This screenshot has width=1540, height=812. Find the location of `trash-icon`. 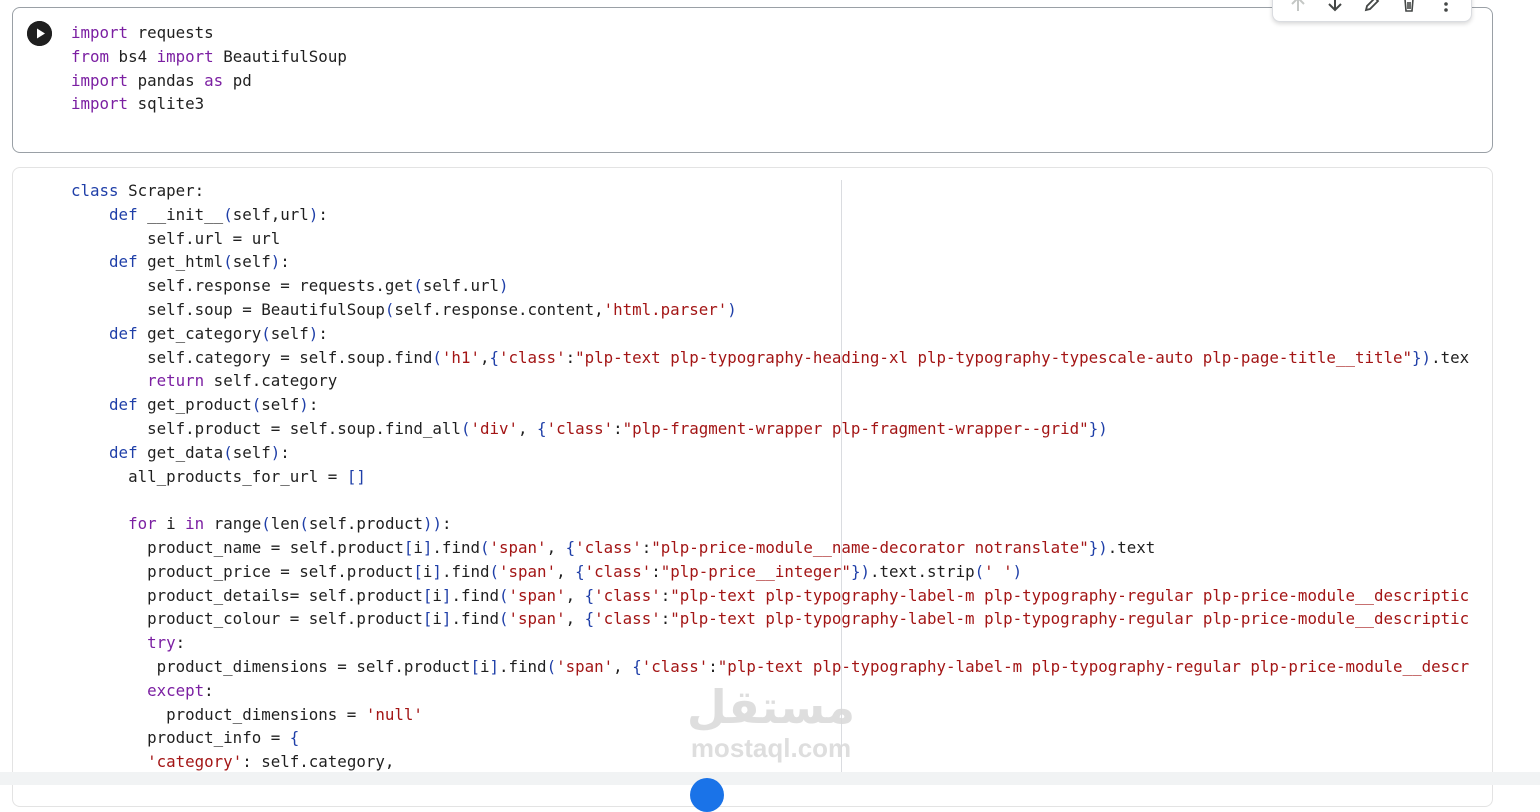

trash-icon is located at coordinates (1409, 6).